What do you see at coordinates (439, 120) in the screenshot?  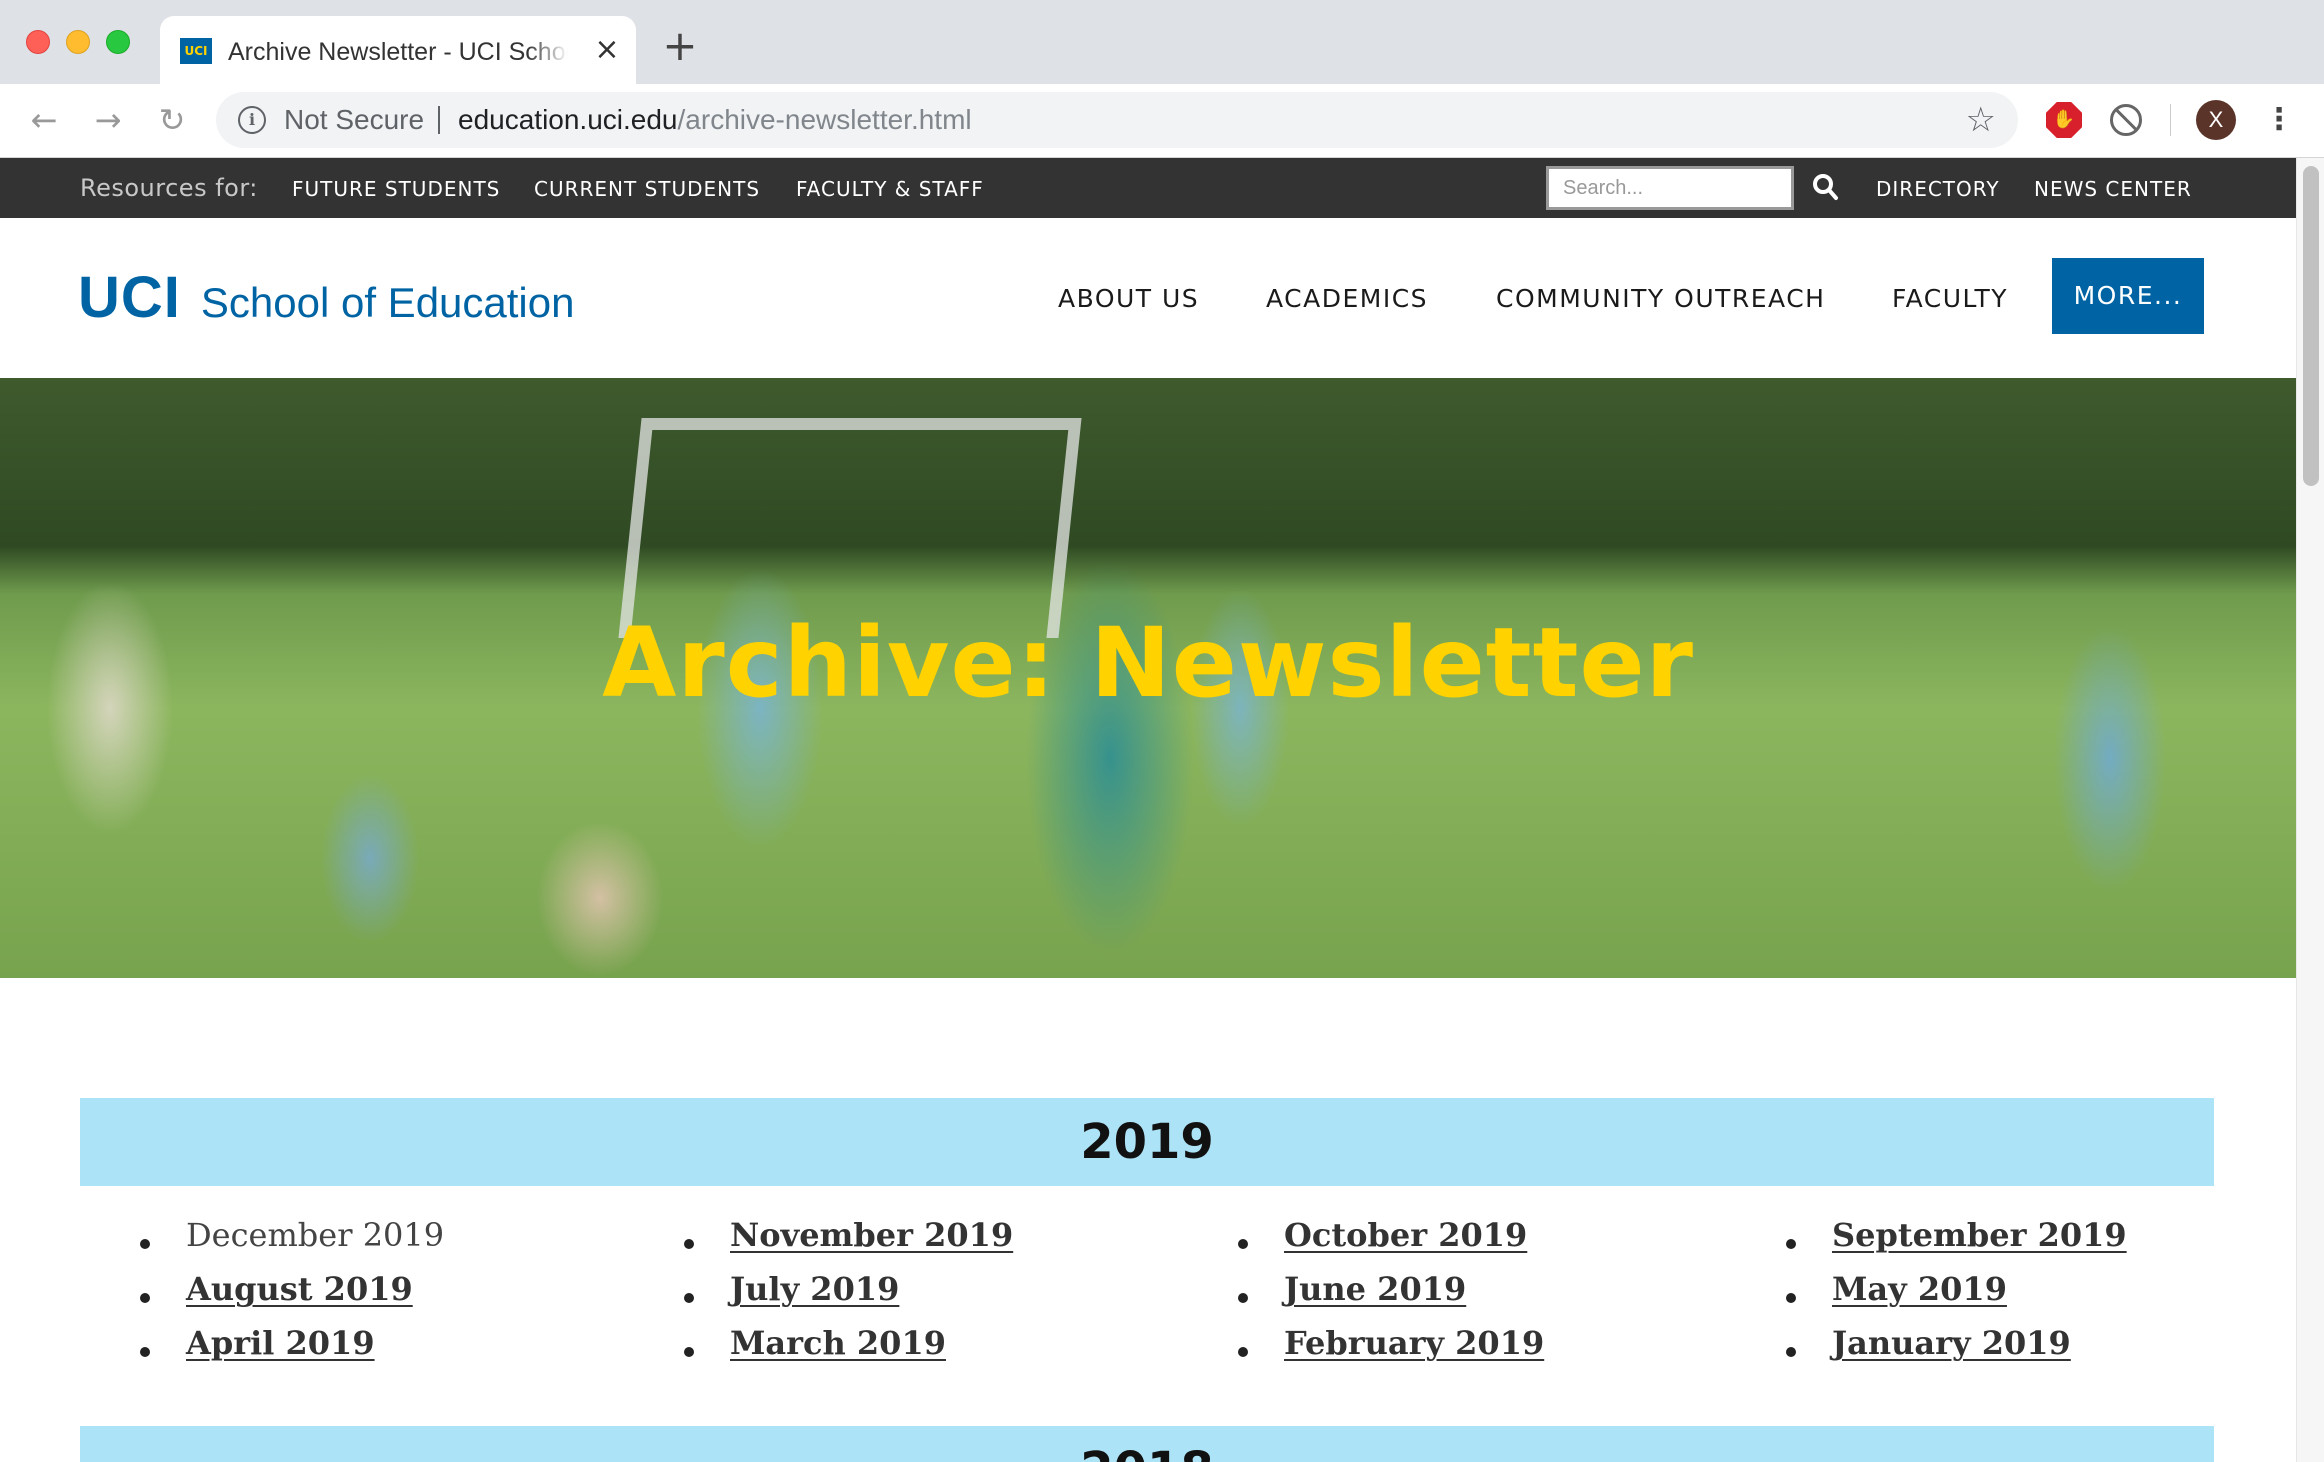 I see `address-separator` at bounding box center [439, 120].